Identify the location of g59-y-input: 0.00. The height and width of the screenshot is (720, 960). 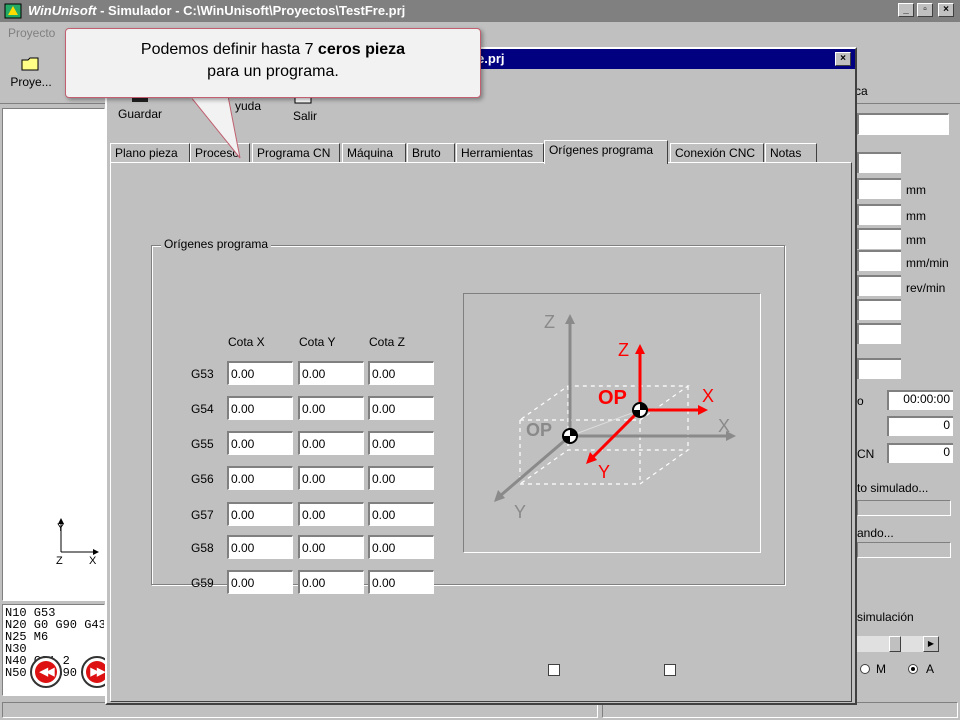
(331, 582).